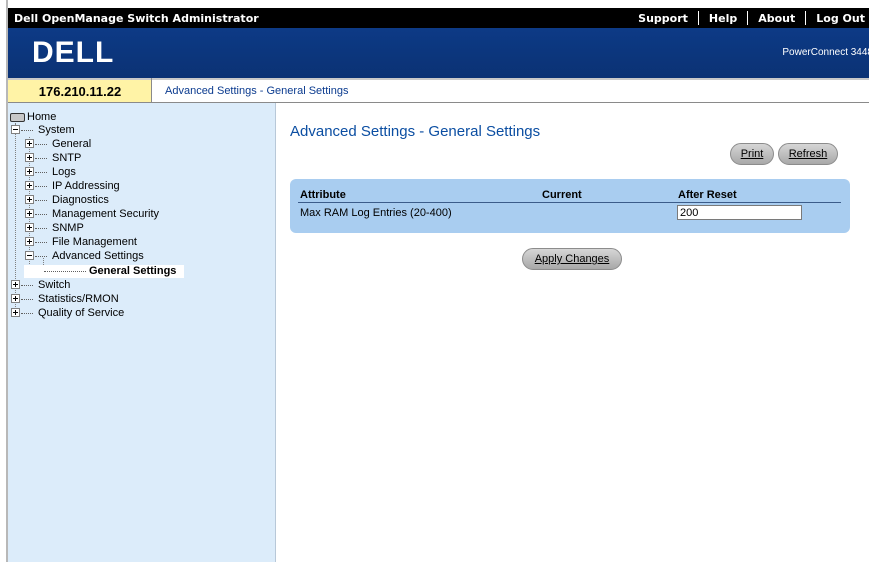 The width and height of the screenshot is (869, 562). I want to click on top-links: Support Help About Log Out, so click(748, 18).